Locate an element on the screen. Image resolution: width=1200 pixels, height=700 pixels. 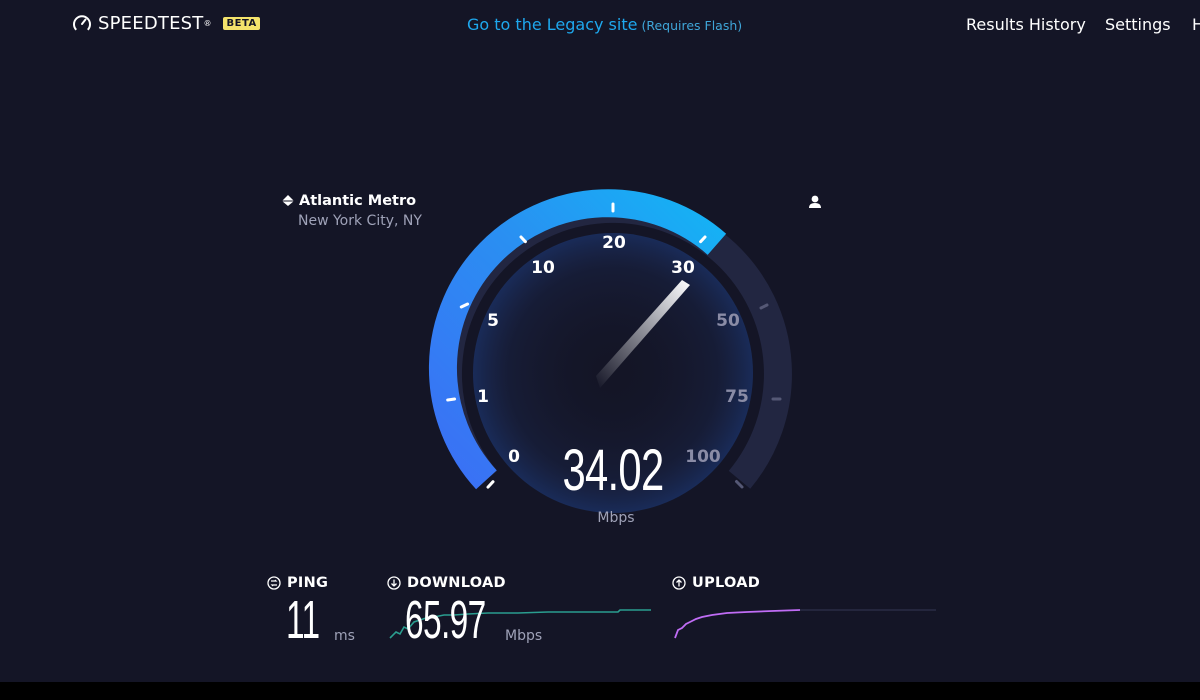
gauge-label-5: 5 is located at coordinates (493, 321).